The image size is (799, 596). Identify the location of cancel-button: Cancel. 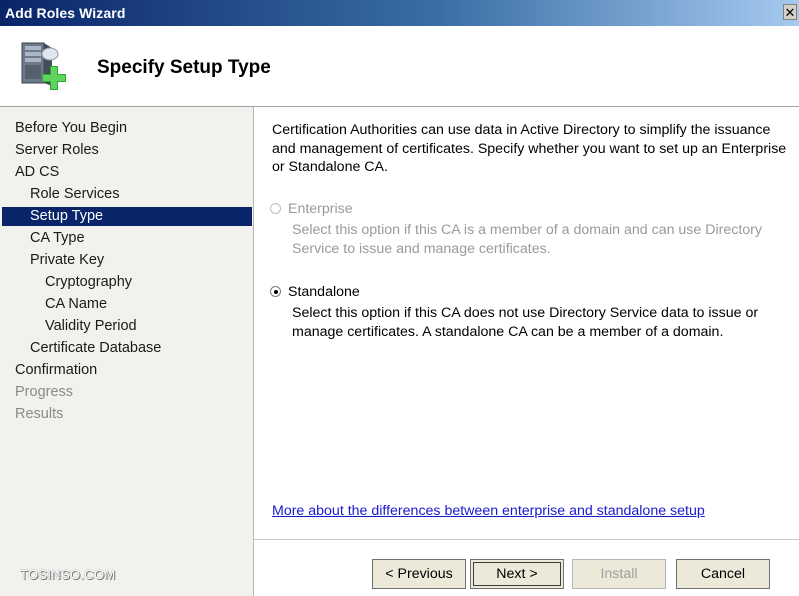
(723, 574).